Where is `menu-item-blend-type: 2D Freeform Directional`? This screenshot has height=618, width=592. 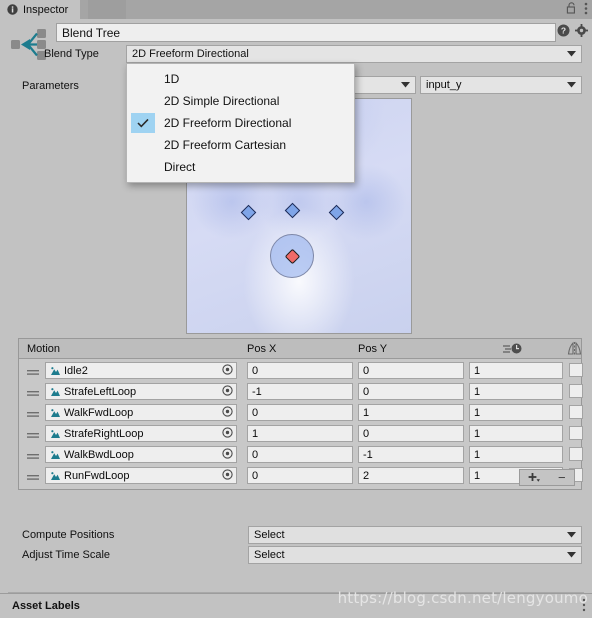 menu-item-blend-type: 2D Freeform Directional is located at coordinates (240, 123).